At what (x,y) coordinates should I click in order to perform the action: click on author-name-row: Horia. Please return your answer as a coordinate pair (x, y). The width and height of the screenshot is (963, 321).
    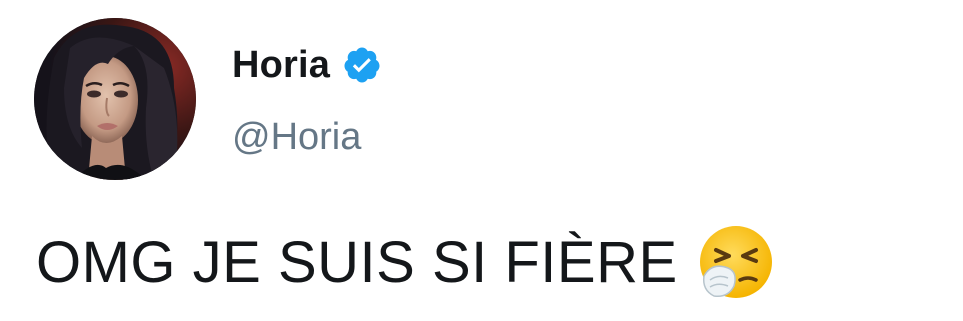
    Looking at the image, I should click on (307, 65).